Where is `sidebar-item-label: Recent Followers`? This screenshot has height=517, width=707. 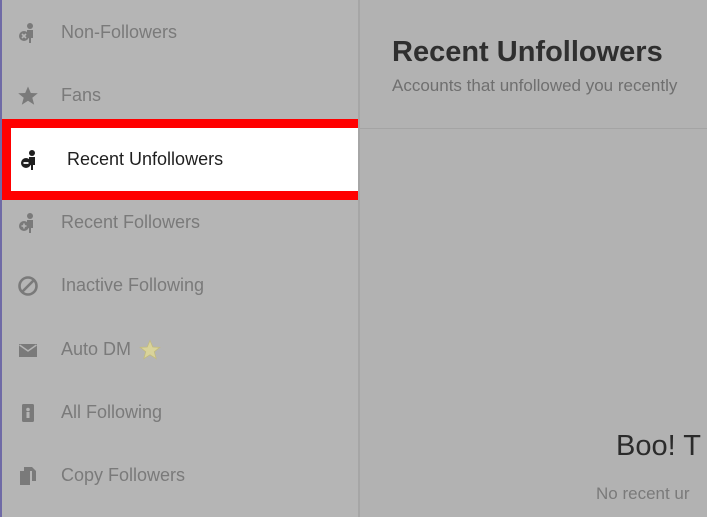
sidebar-item-label: Recent Followers is located at coordinates (131, 222).